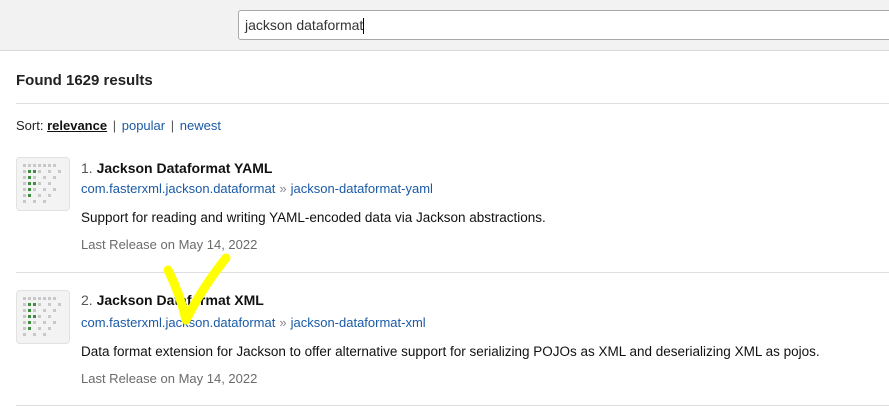 Image resolution: width=889 pixels, height=407 pixels. What do you see at coordinates (364, 26) in the screenshot?
I see `text-cursor` at bounding box center [364, 26].